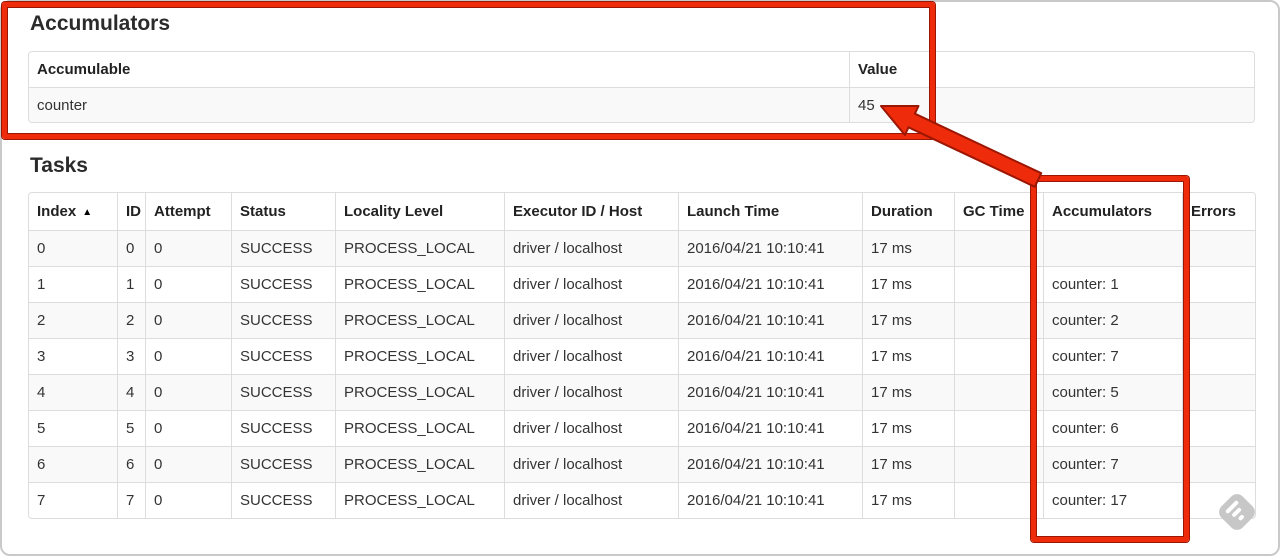 Image resolution: width=1280 pixels, height=556 pixels. What do you see at coordinates (1051, 69) in the screenshot?
I see `column-header-value: Value` at bounding box center [1051, 69].